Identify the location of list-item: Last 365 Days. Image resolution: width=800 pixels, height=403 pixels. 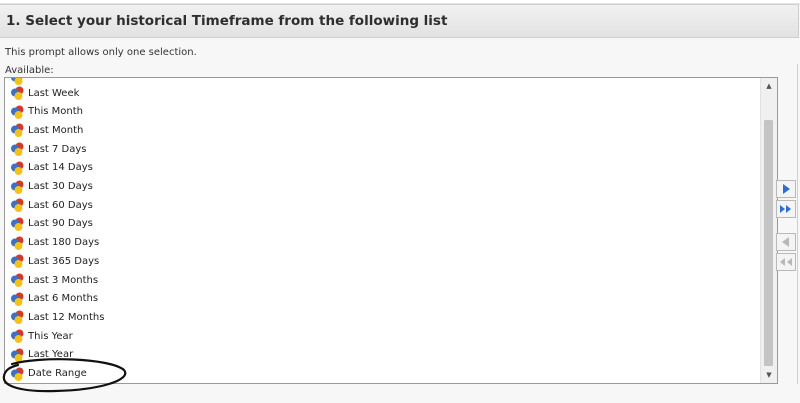
(54, 261).